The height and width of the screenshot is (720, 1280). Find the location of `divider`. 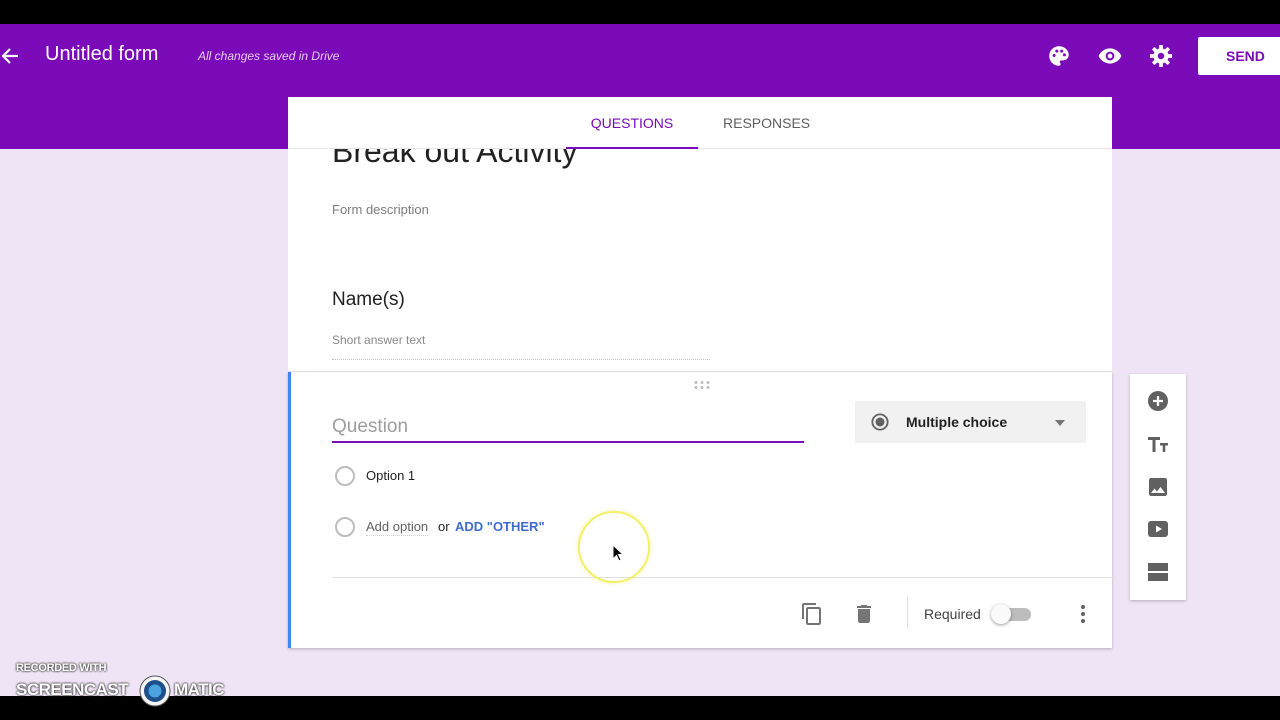

divider is located at coordinates (723, 577).